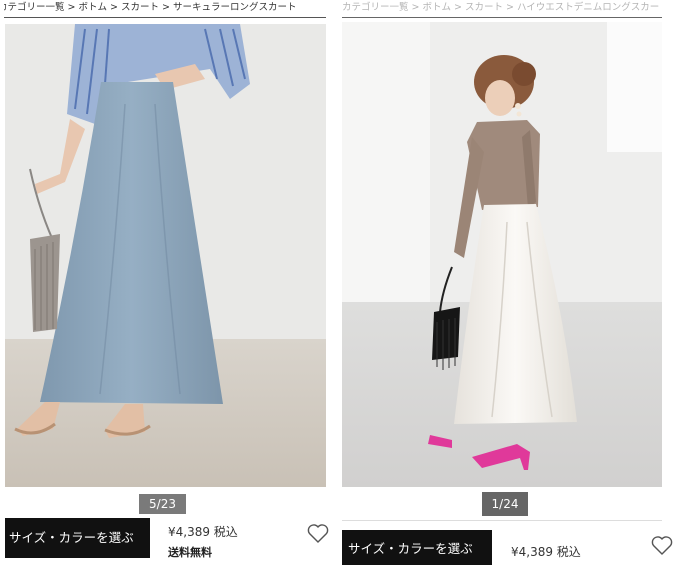  I want to click on free-shipping-label: 送料無料, so click(190, 552).